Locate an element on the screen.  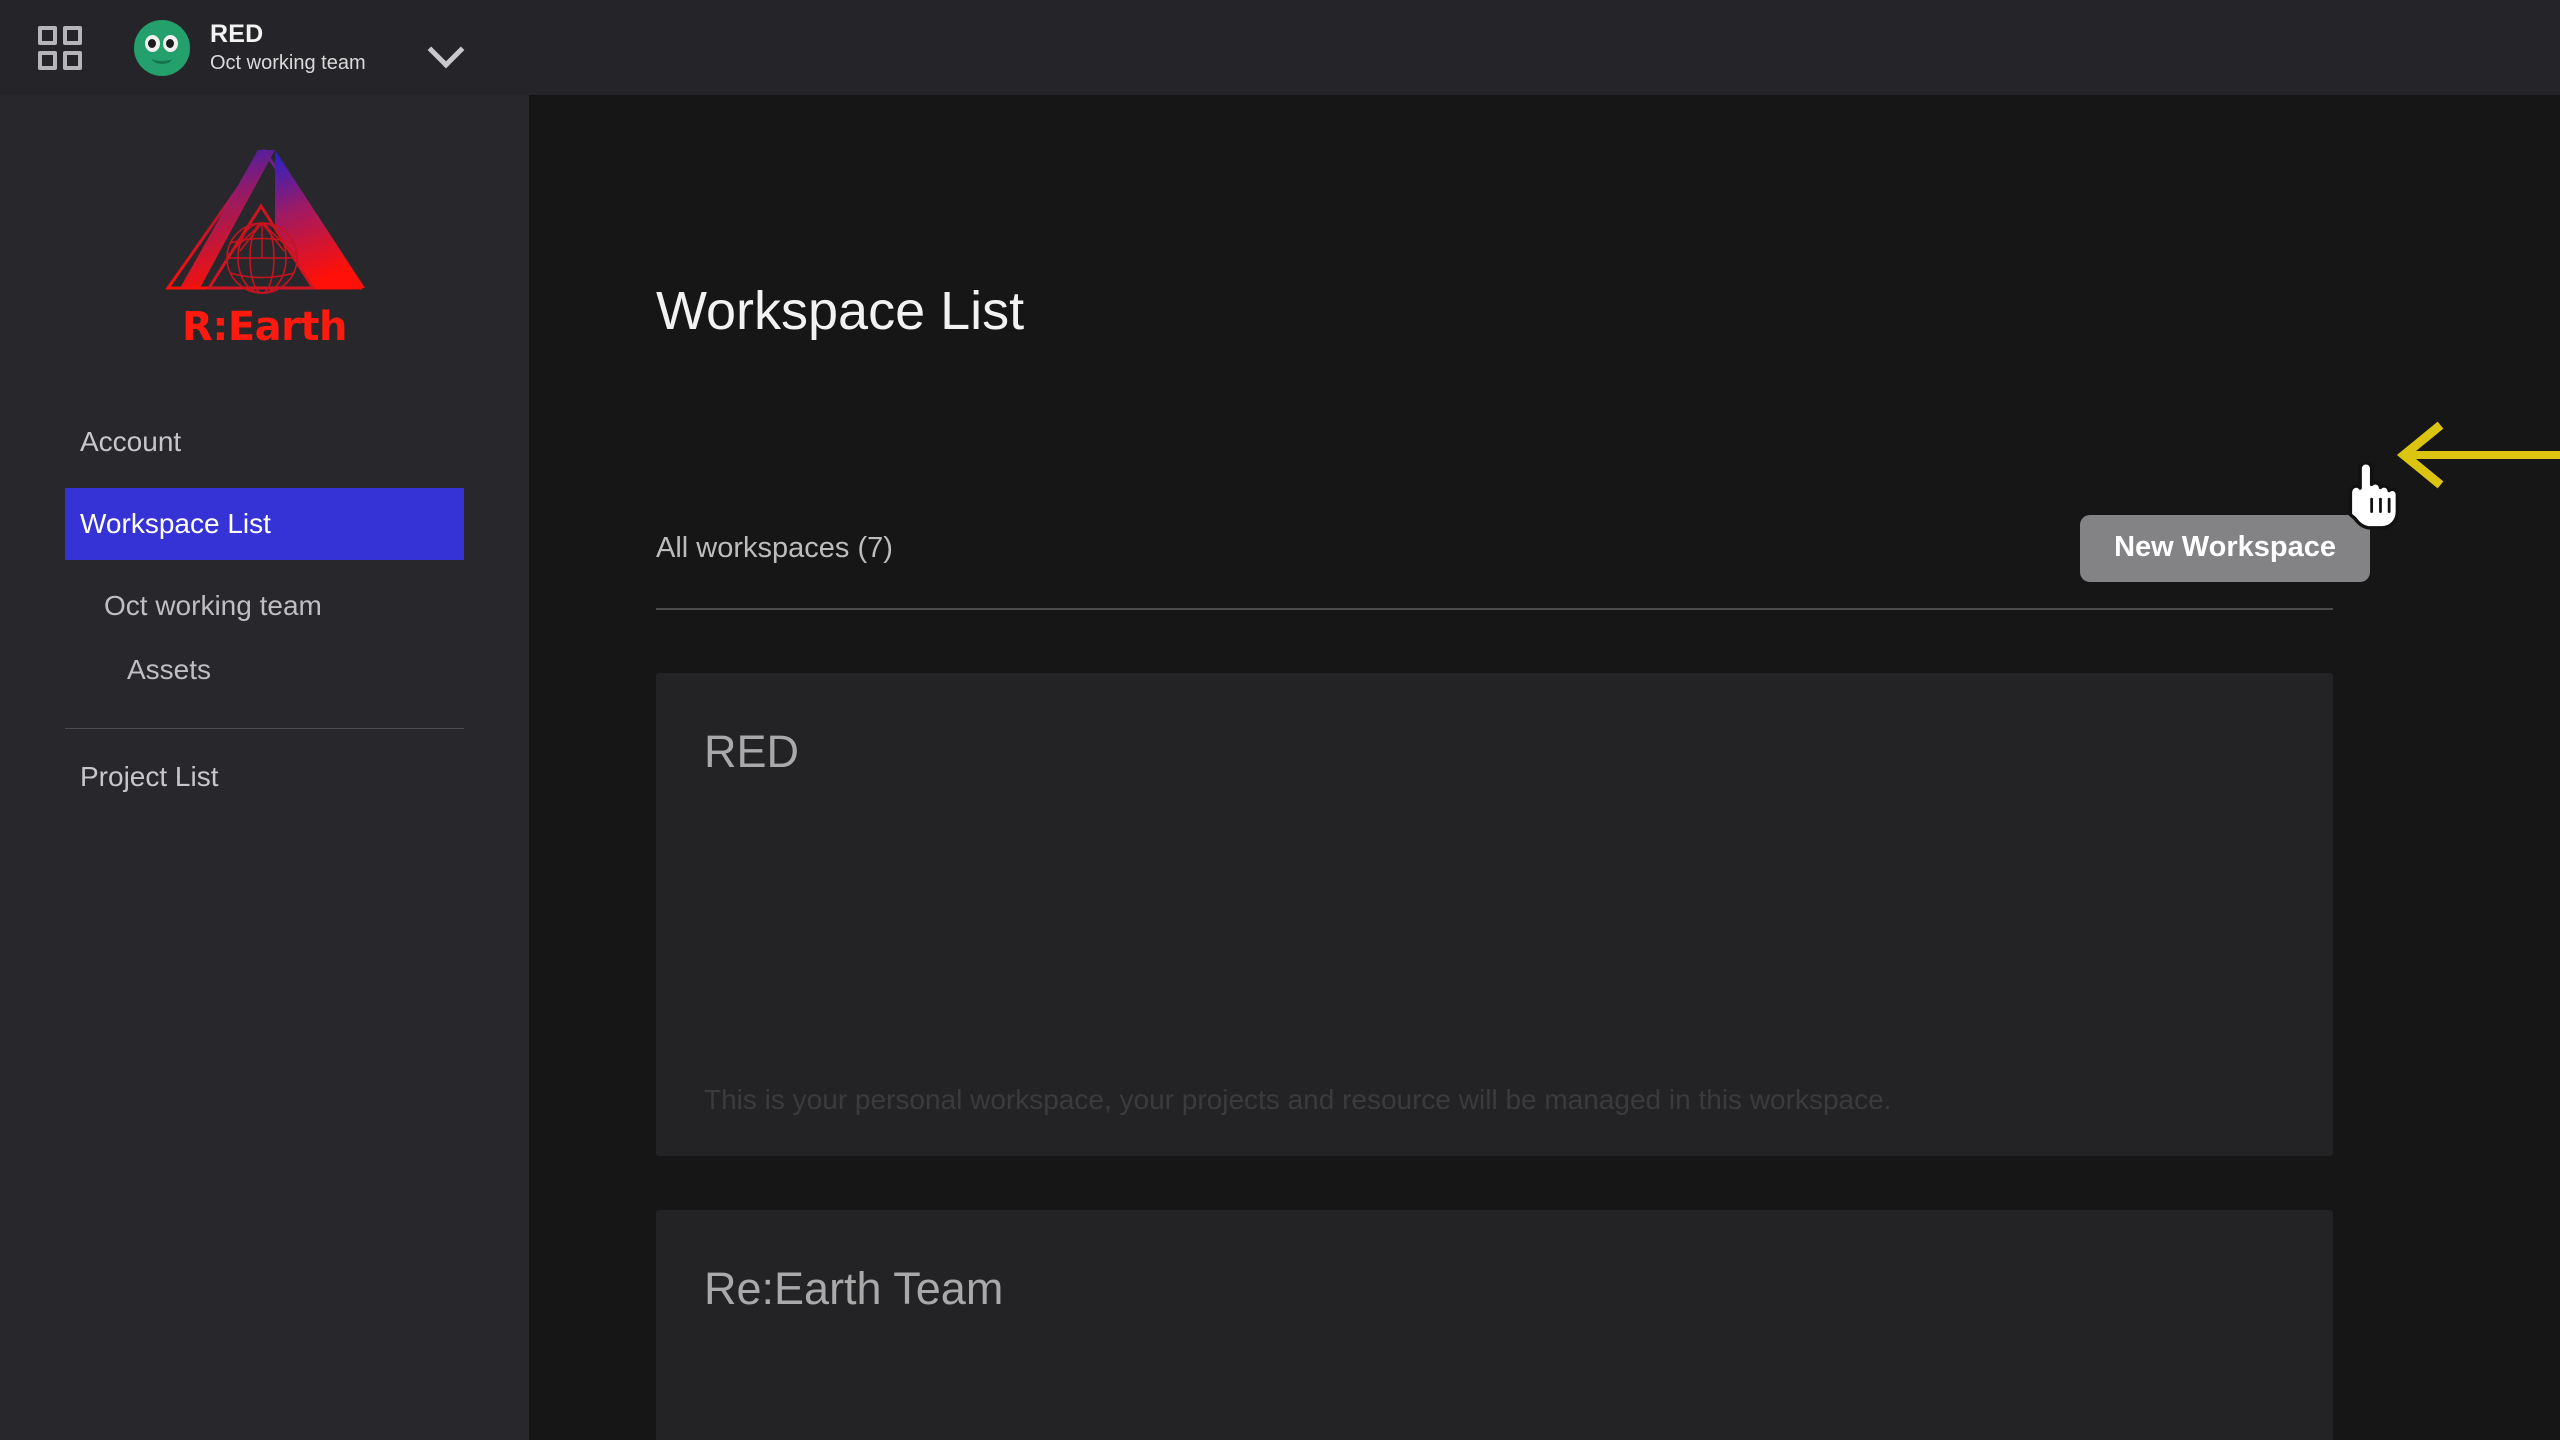
current-workspace-subtitle: Oct working team is located at coordinates (288, 62).